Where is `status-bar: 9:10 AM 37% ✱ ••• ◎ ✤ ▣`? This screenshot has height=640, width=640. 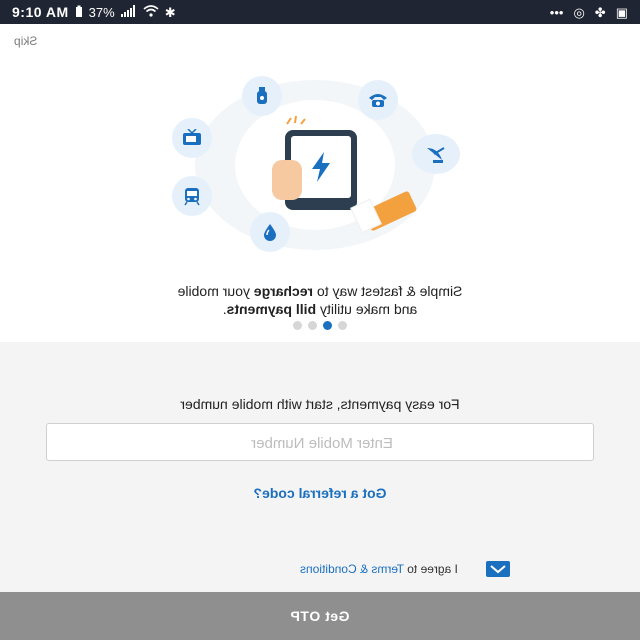 status-bar: 9:10 AM 37% ✱ ••• ◎ ✤ ▣ is located at coordinates (320, 12).